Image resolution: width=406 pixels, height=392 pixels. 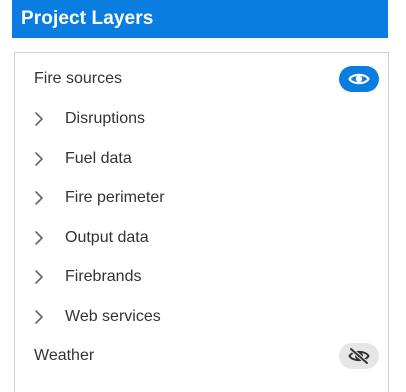 What do you see at coordinates (201, 198) in the screenshot?
I see `layer-group-fire-perimeter: Fire perimeter` at bounding box center [201, 198].